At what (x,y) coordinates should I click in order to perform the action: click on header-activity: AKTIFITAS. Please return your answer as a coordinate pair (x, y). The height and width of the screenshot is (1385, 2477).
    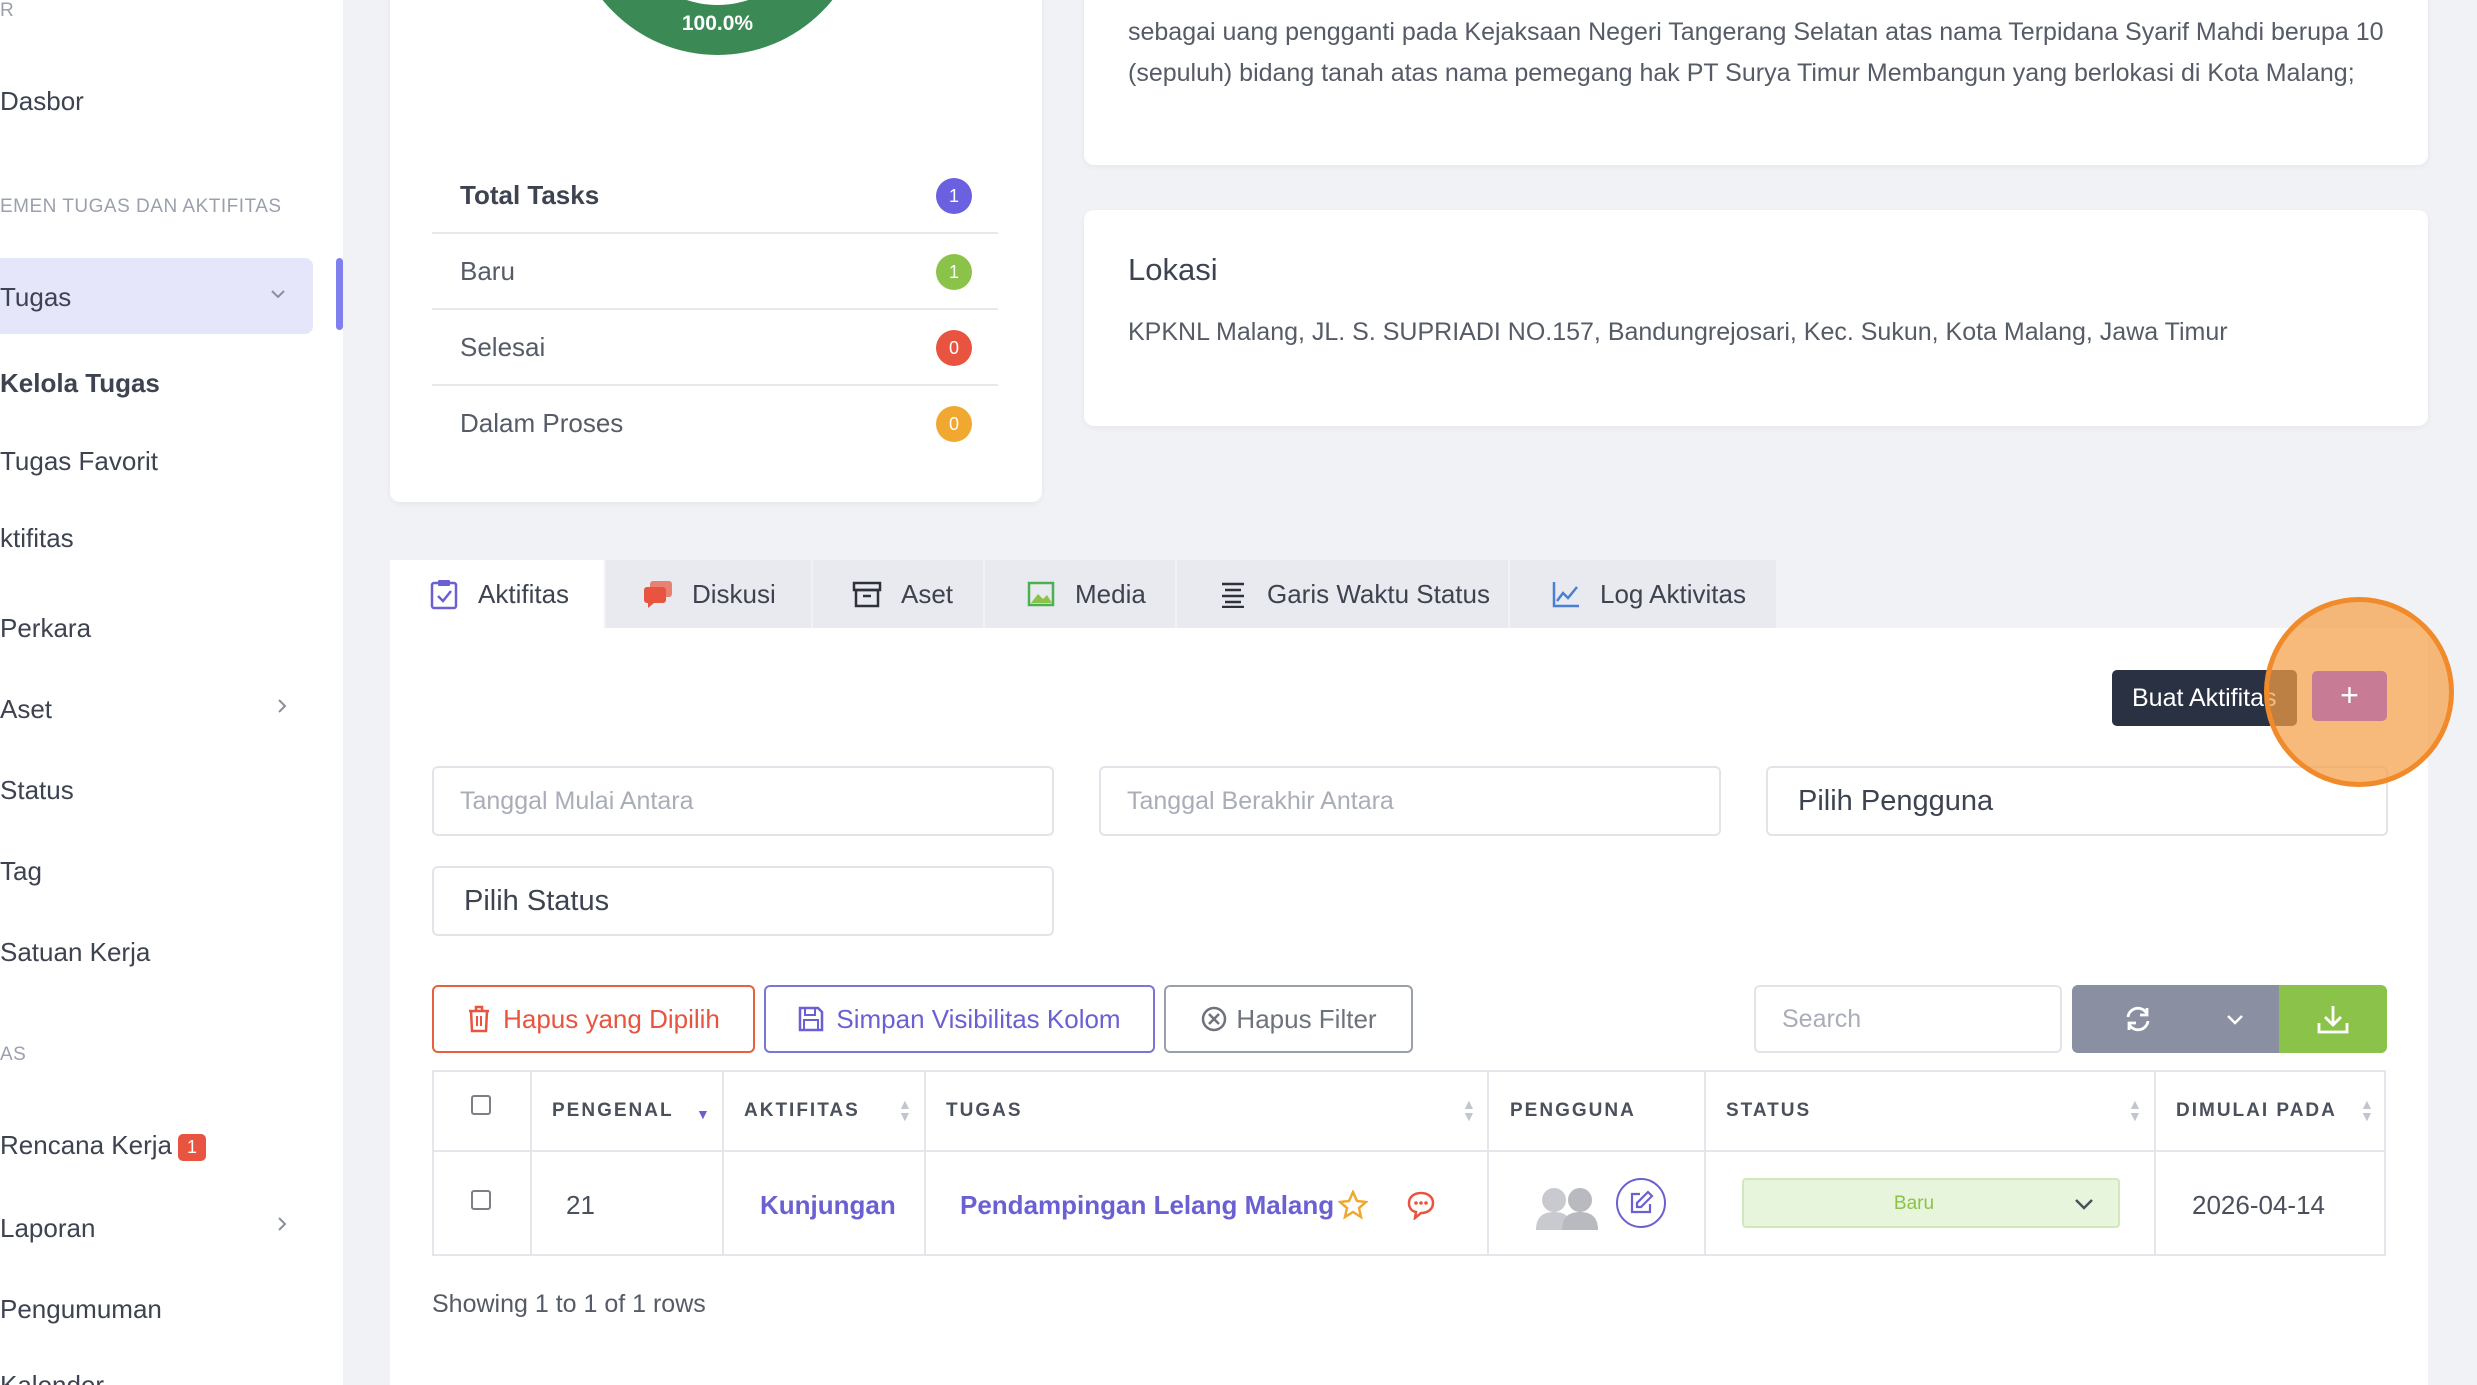
    Looking at the image, I should click on (802, 1111).